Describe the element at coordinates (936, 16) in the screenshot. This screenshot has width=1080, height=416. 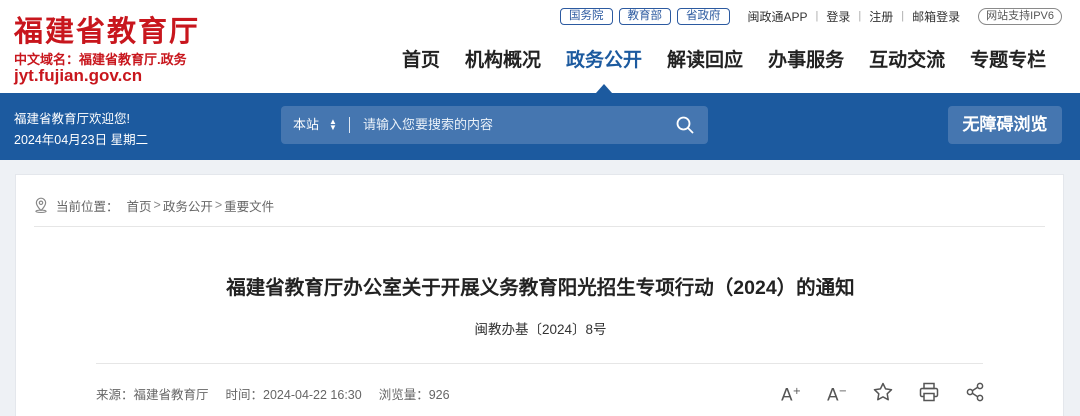
I see `mail-login-link: 邮箱登录` at that location.